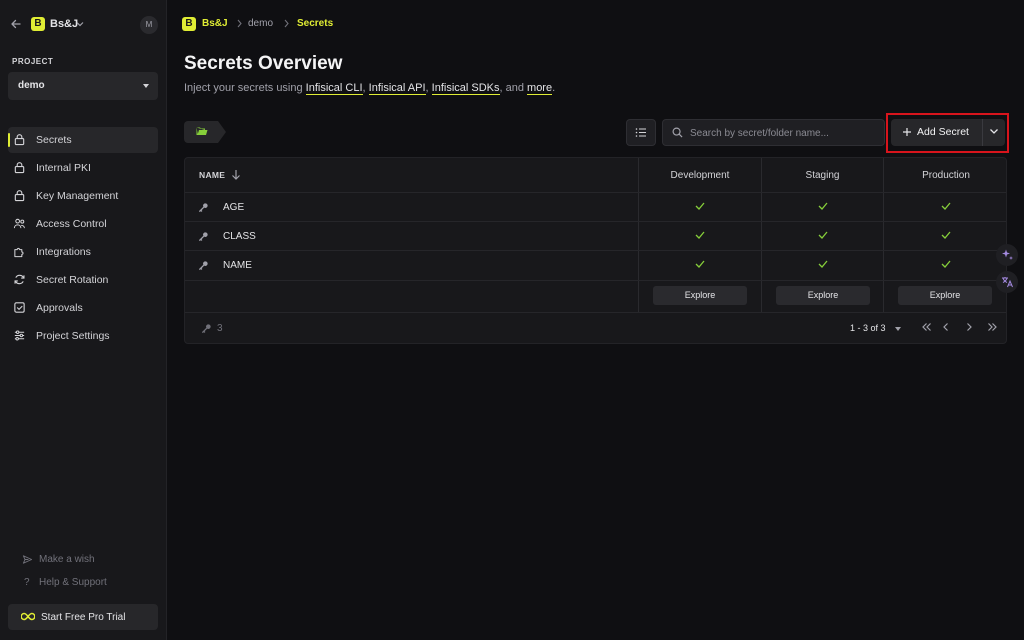 Image resolution: width=1024 pixels, height=640 pixels. Describe the element at coordinates (823, 175) in the screenshot. I see `header-cell-staging: Staging` at that location.